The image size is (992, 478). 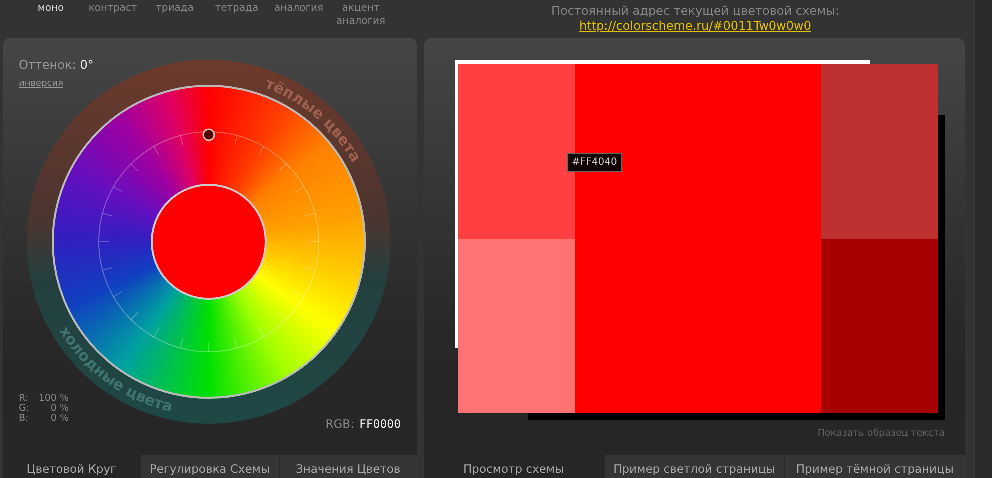 I want to click on channel-value: 100 %, so click(x=53, y=399).